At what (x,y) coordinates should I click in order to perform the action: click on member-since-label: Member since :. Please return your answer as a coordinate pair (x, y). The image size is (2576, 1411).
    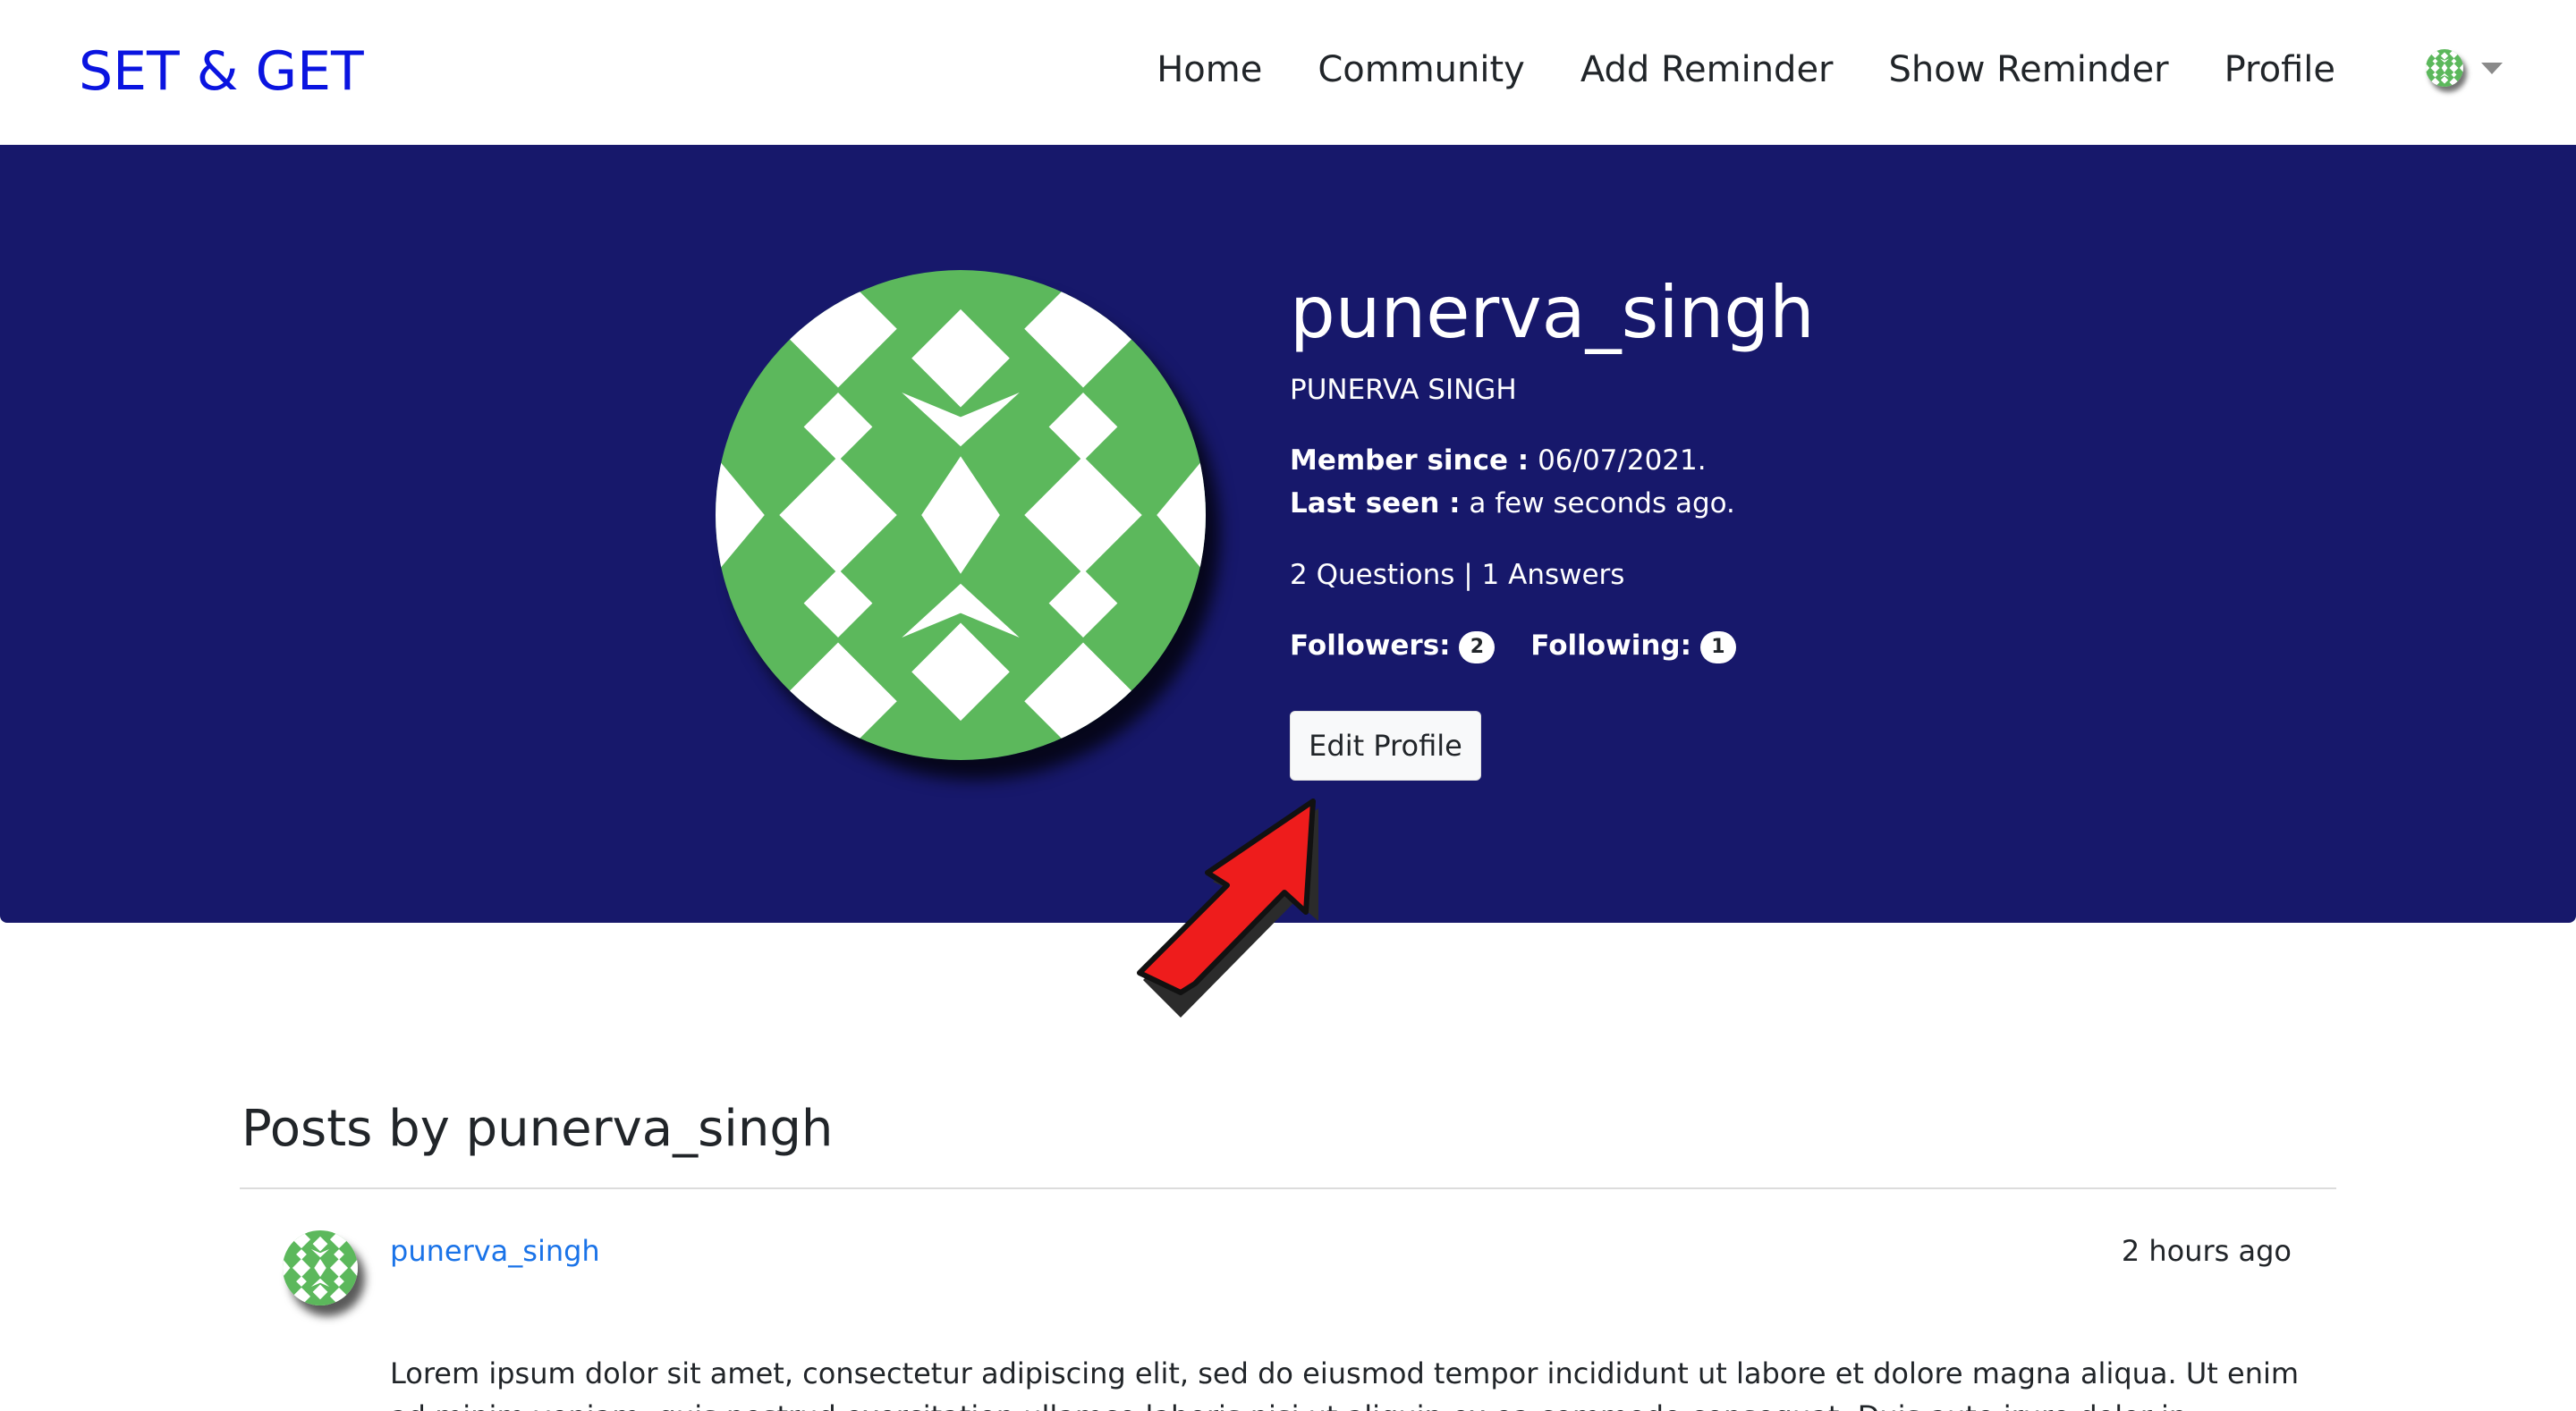
    Looking at the image, I should click on (1410, 461).